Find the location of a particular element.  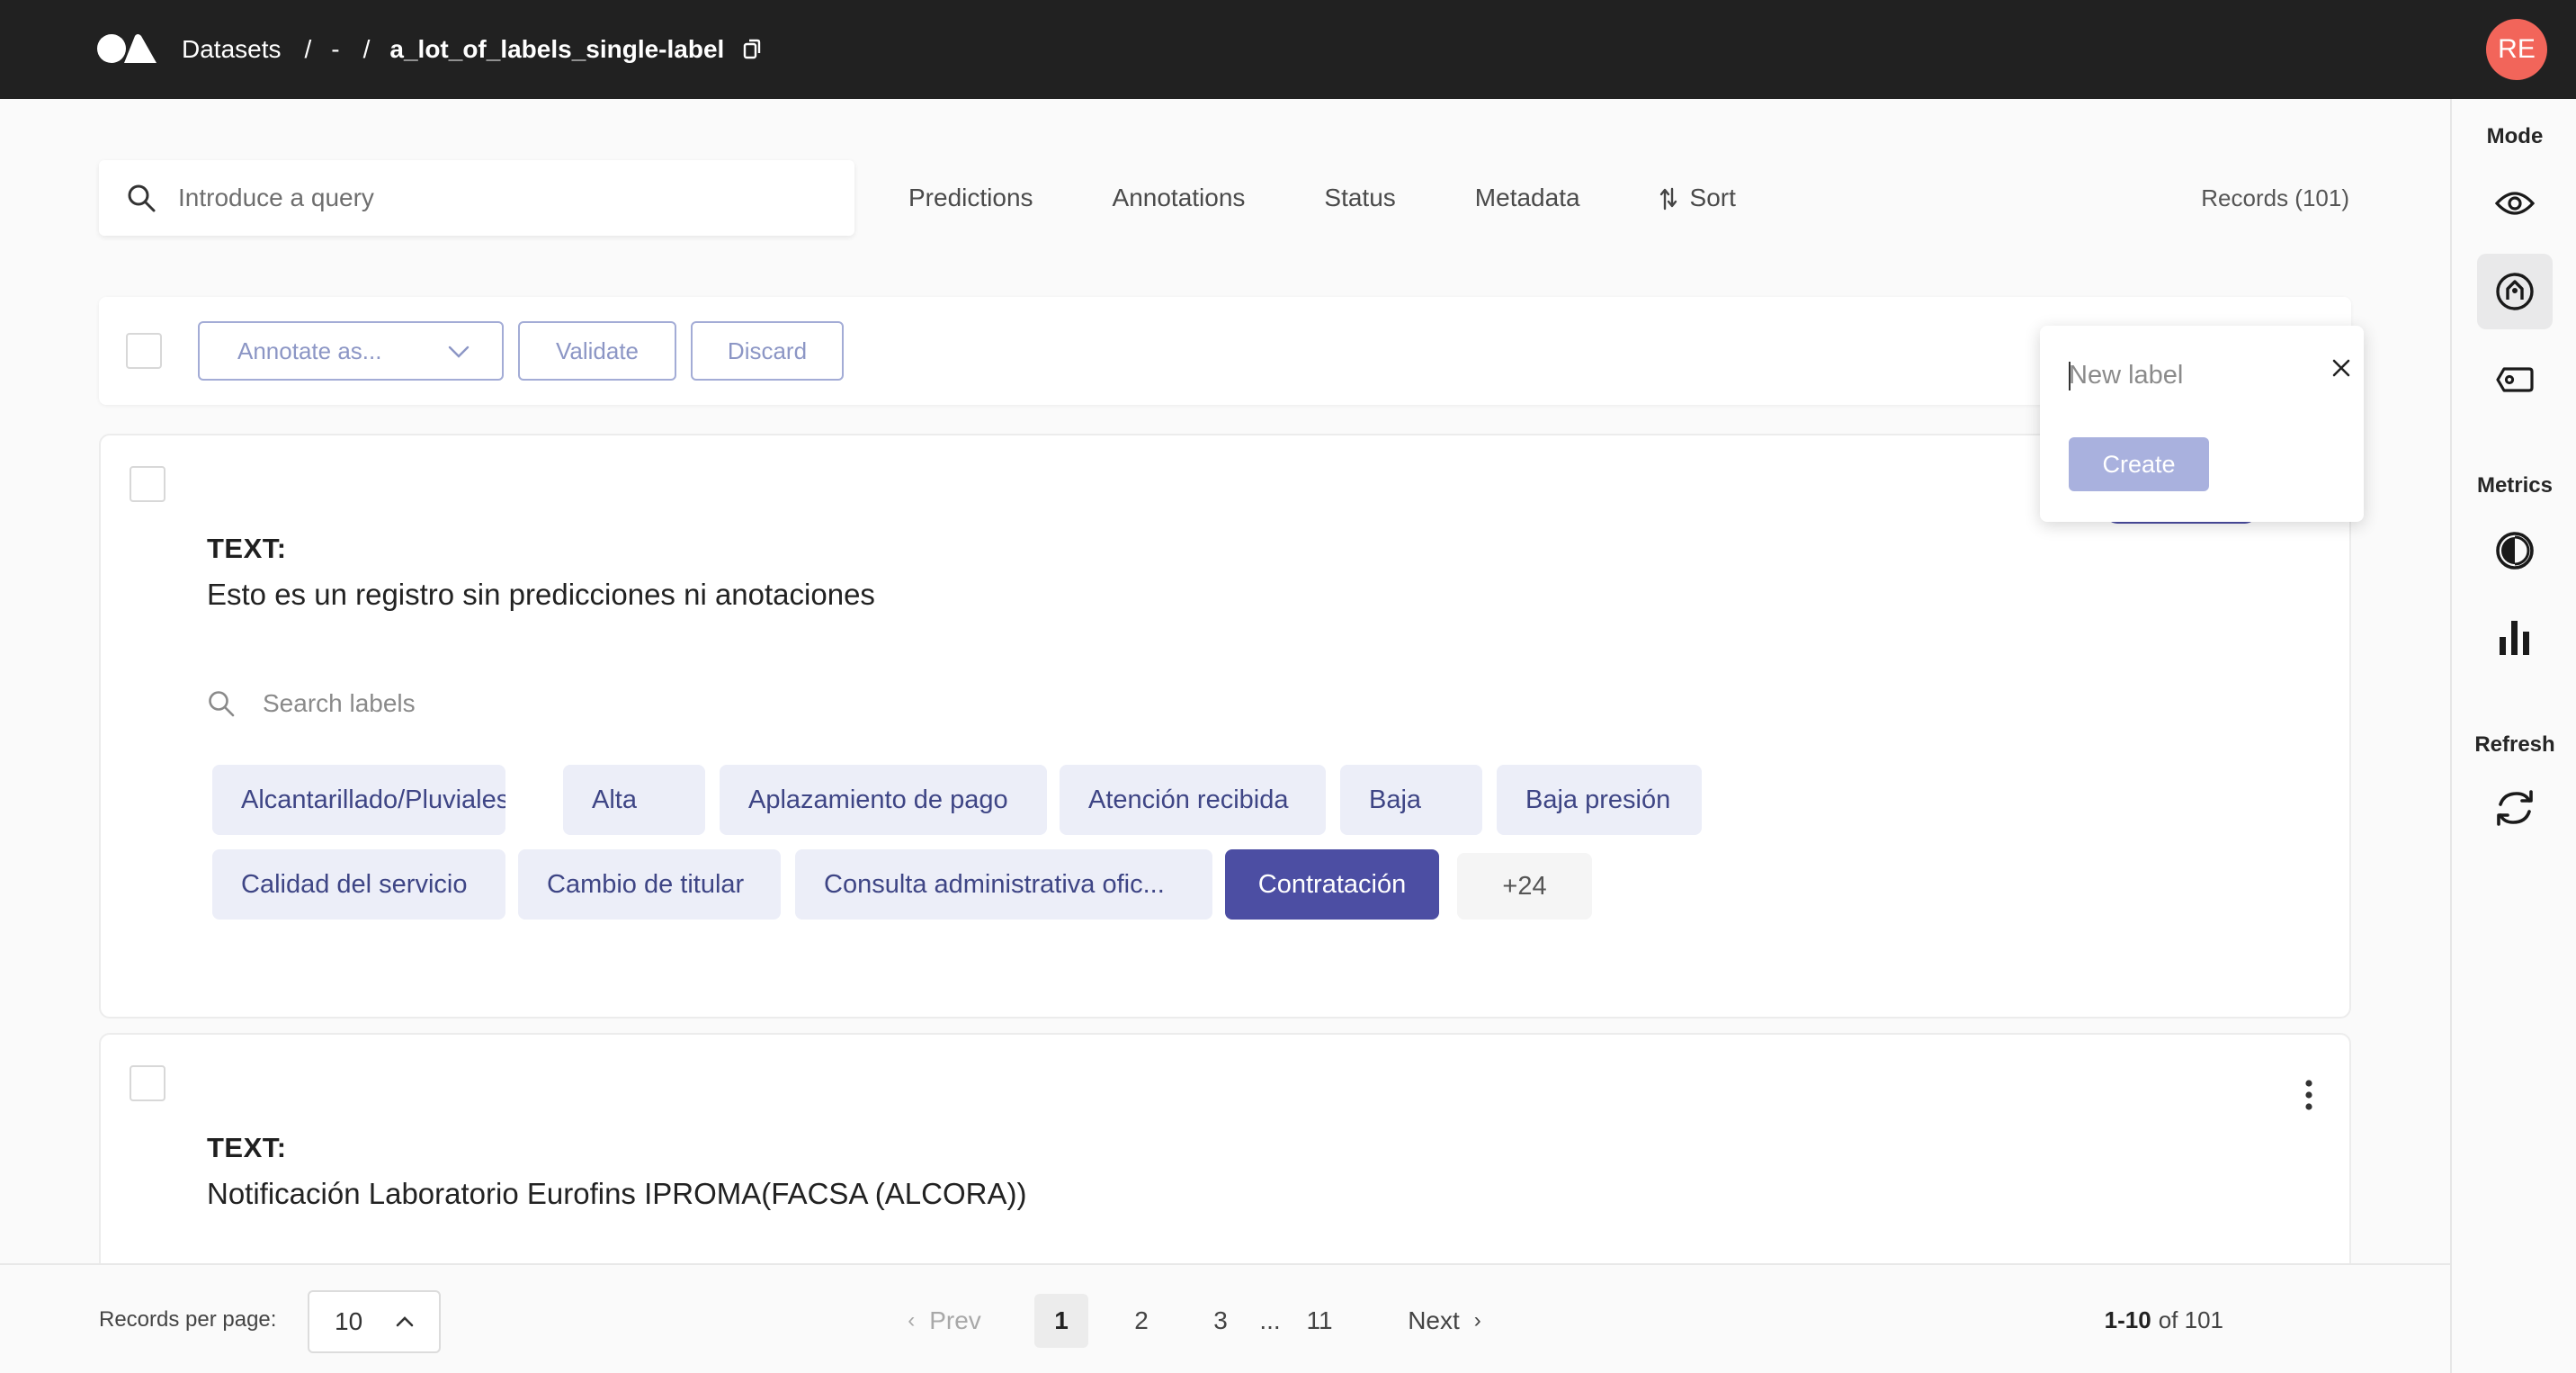

text-cursor is located at coordinates (2070, 376).